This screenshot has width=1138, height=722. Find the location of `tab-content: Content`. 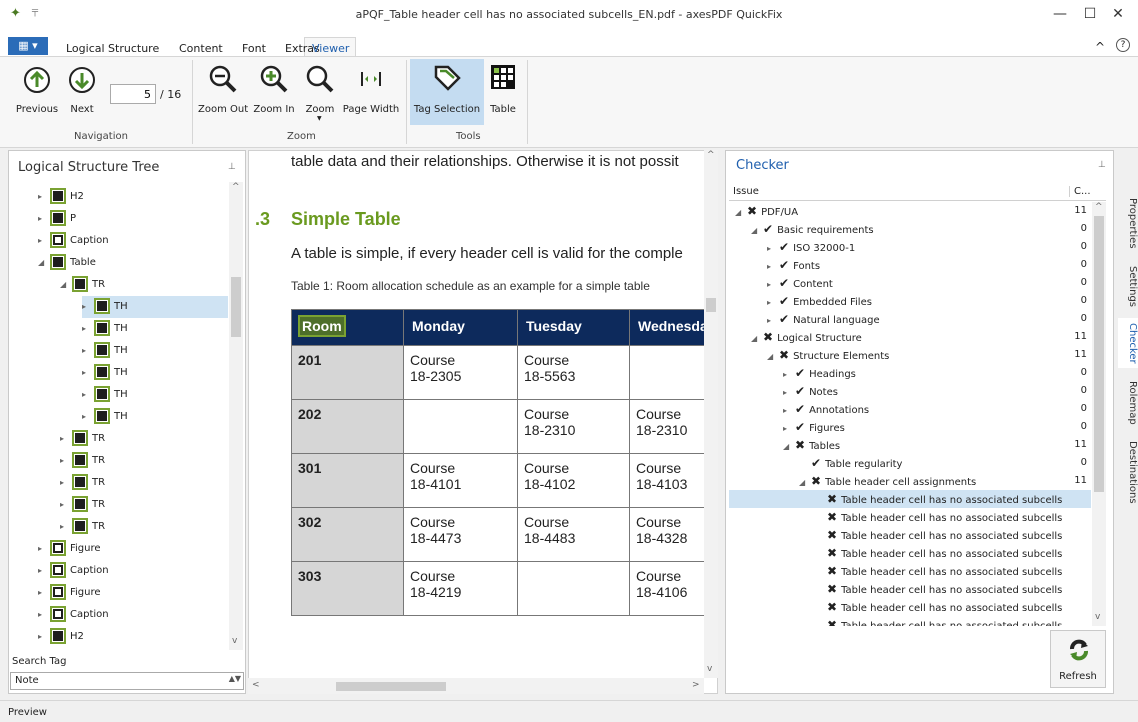

tab-content: Content is located at coordinates (201, 48).